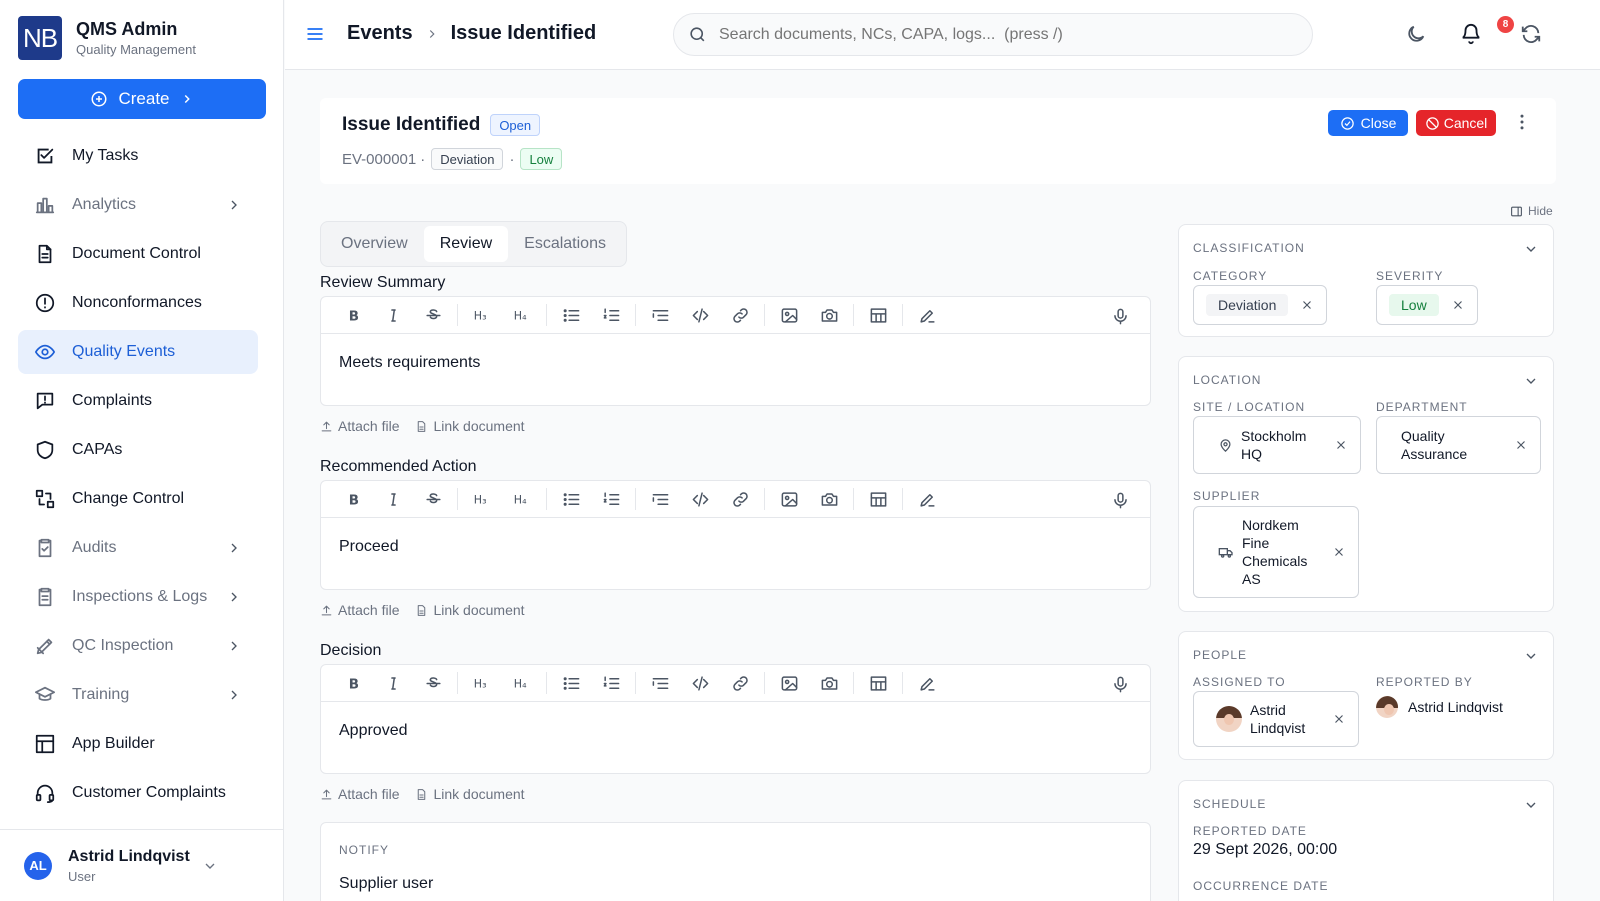  Describe the element at coordinates (386, 884) in the screenshot. I see `notify-value: Supplier user` at that location.